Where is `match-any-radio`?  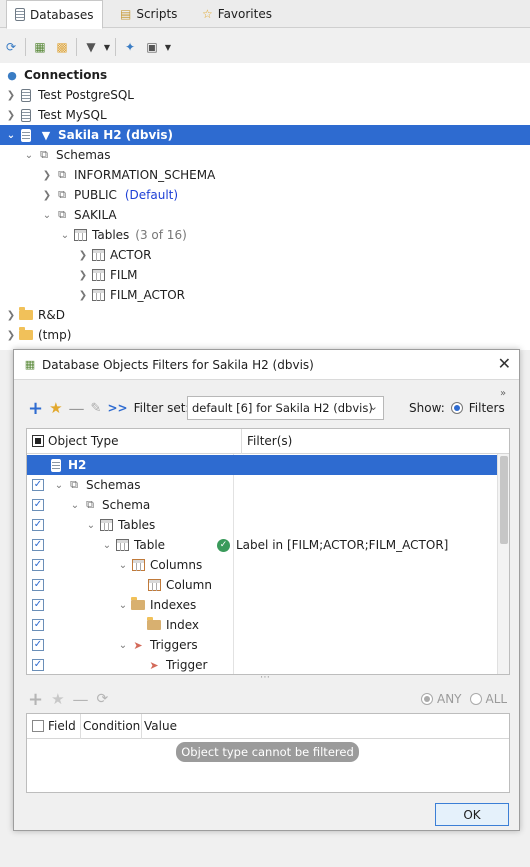
match-any-radio is located at coordinates (427, 699).